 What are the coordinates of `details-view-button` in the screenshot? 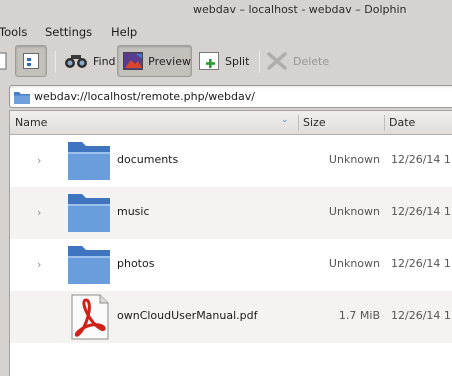 It's located at (31, 61).